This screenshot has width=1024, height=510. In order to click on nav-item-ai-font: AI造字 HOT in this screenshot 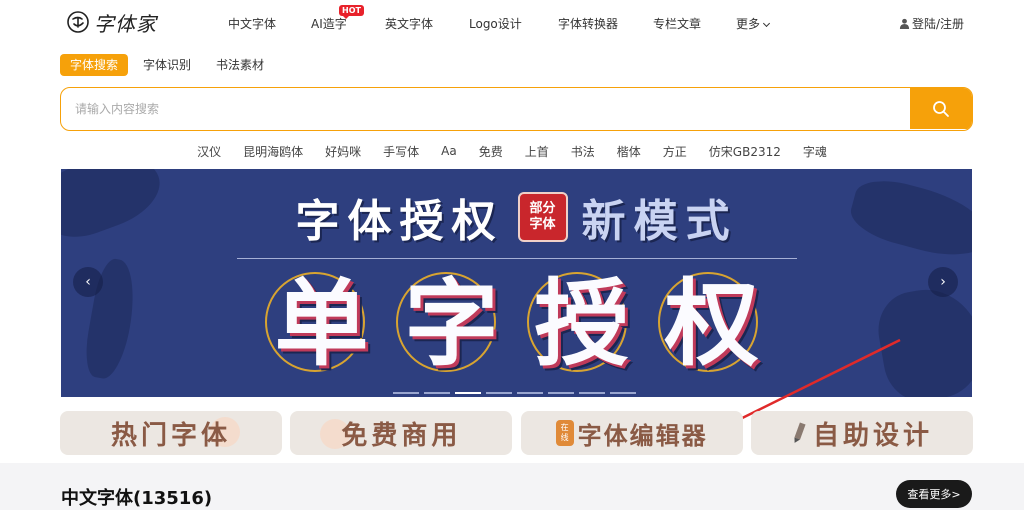, I will do `click(337, 18)`.